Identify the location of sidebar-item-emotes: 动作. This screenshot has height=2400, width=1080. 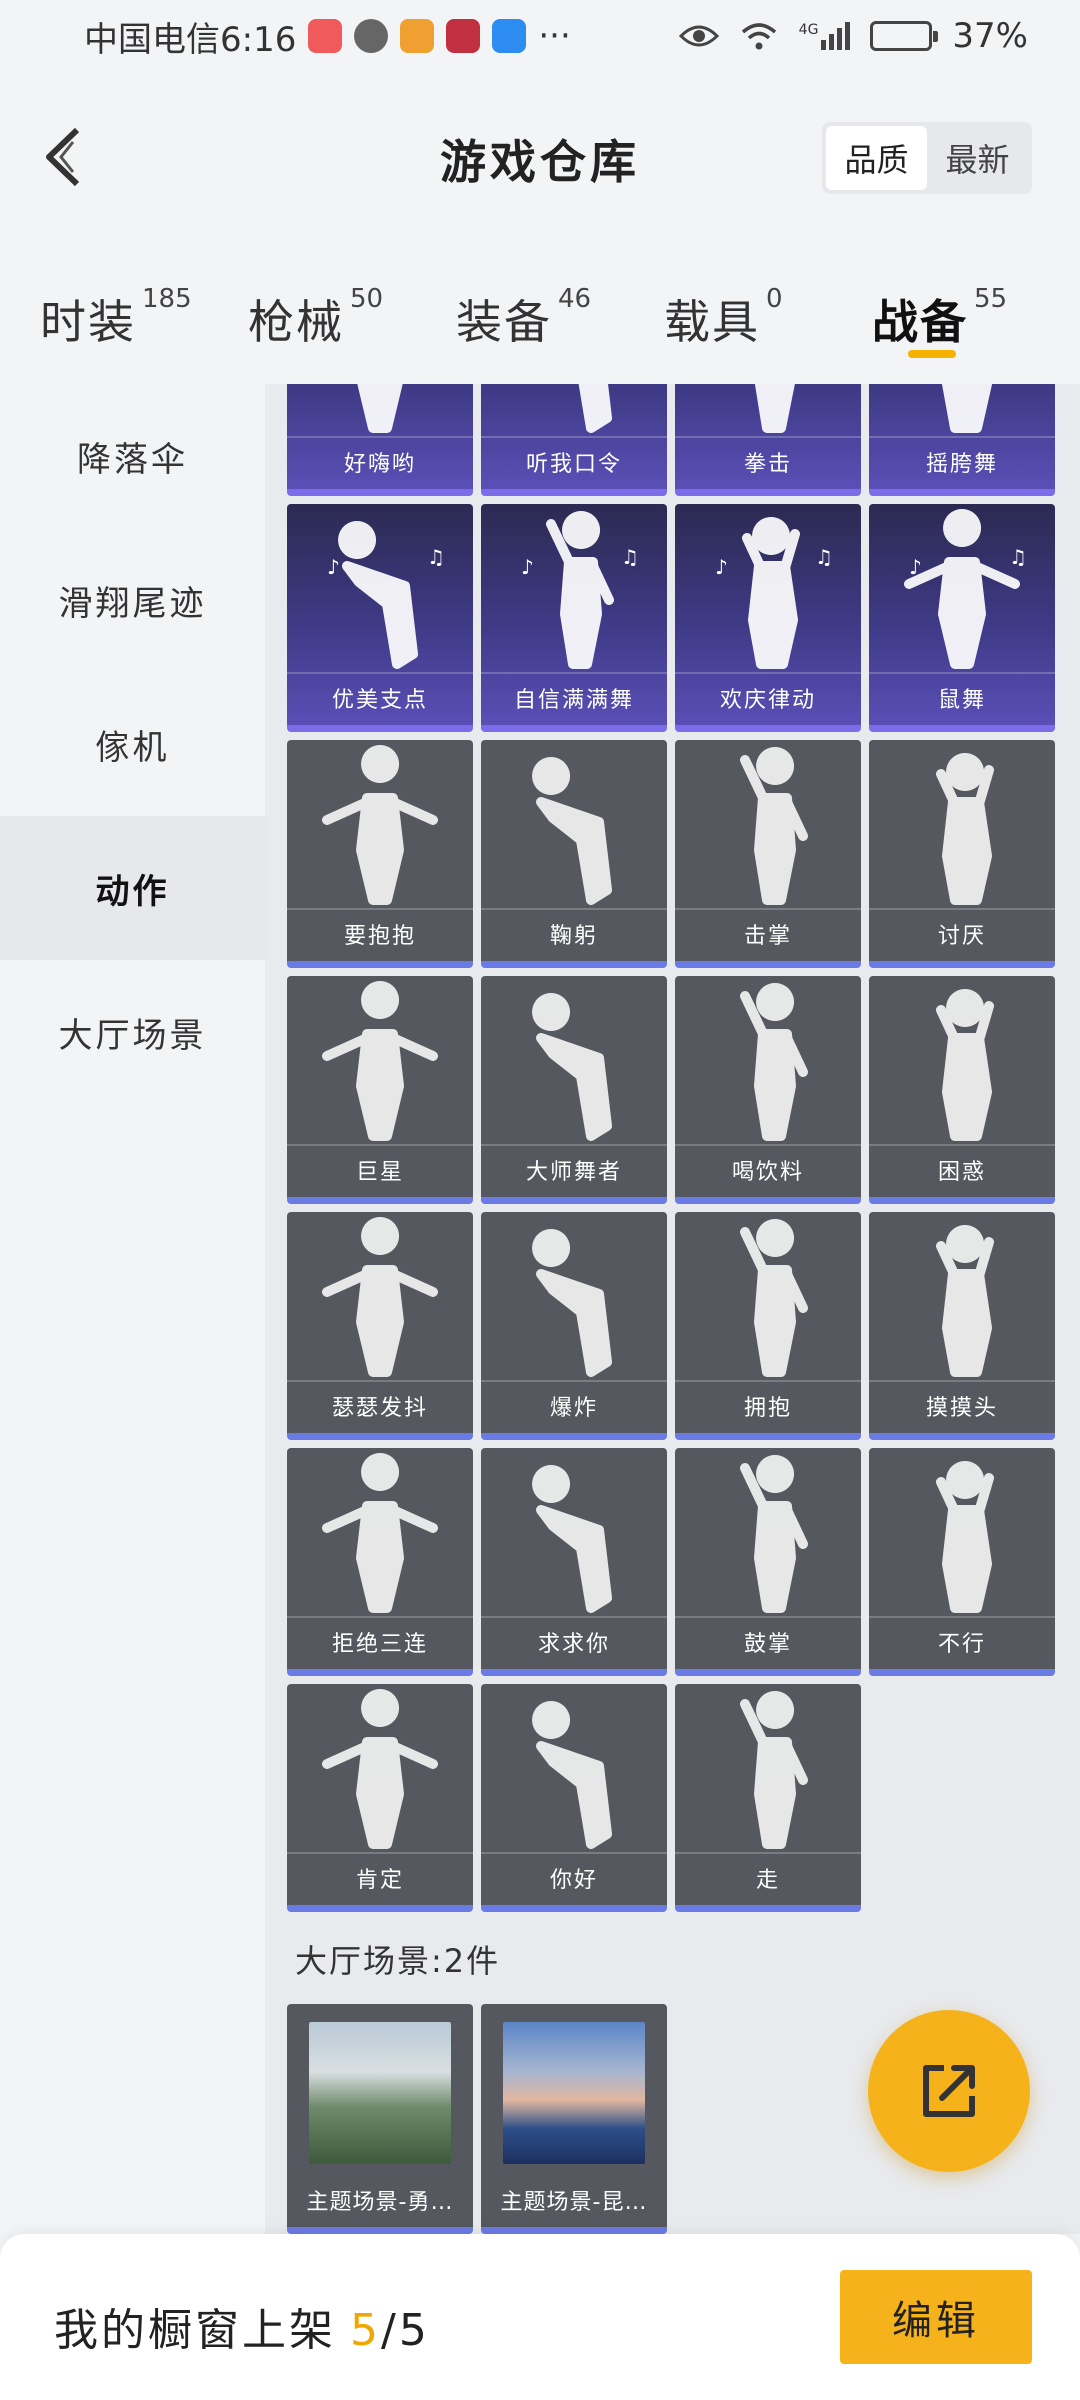
(132, 888).